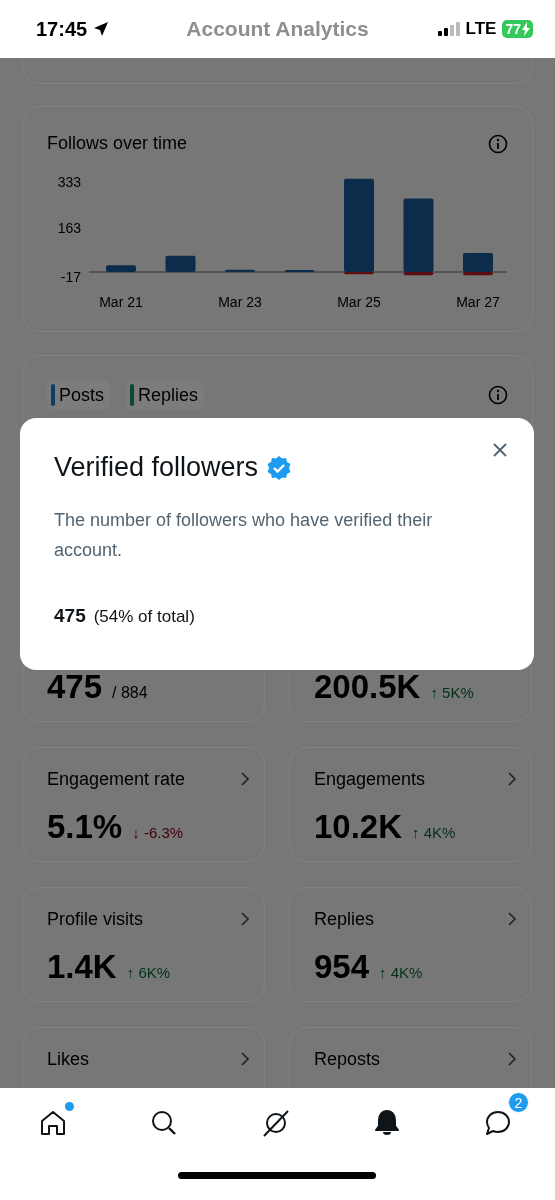 The width and height of the screenshot is (555, 1200). I want to click on dialog-description: The number of followers who have verified their account., so click(244, 535).